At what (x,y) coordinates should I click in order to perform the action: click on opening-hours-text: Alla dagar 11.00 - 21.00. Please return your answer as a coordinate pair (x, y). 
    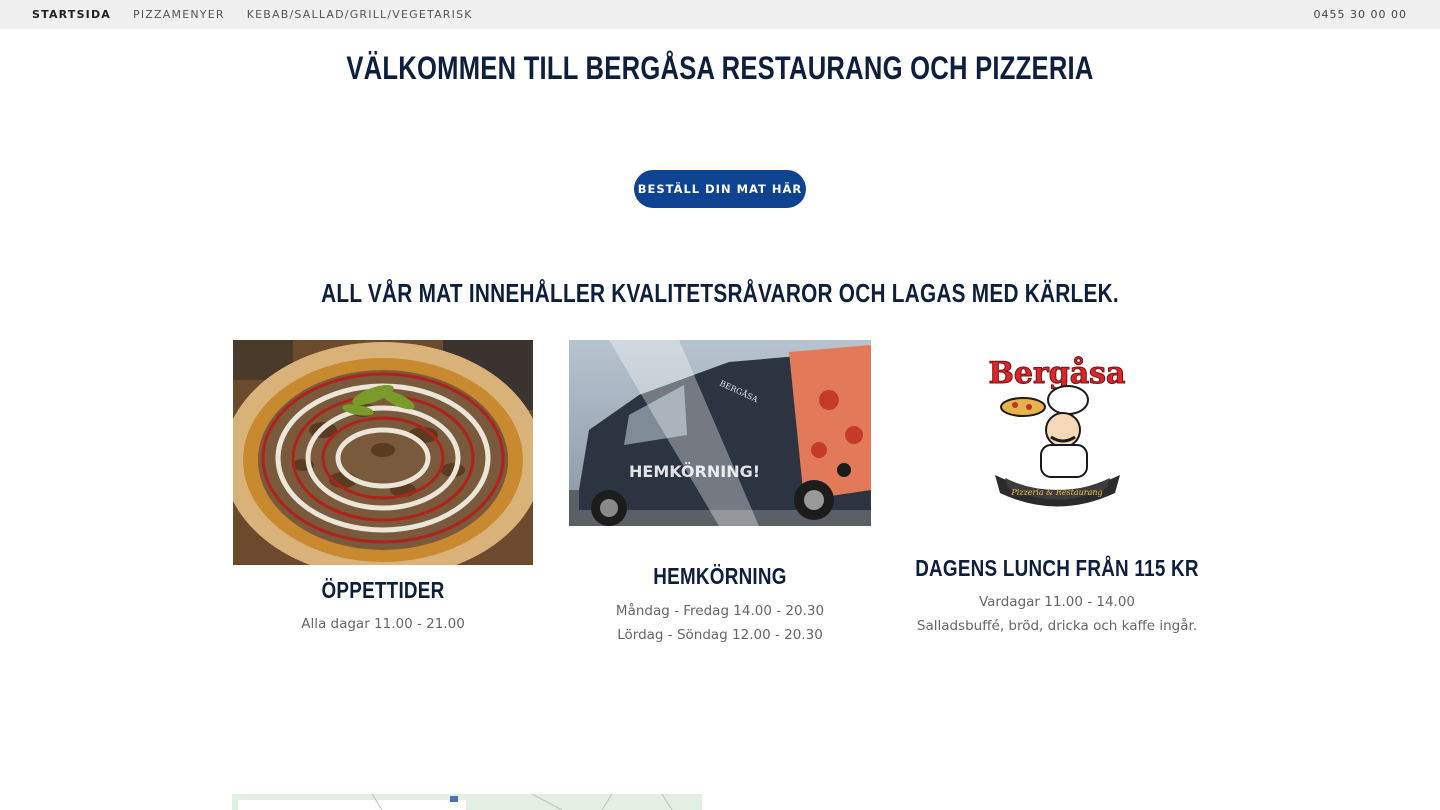
    Looking at the image, I should click on (383, 624).